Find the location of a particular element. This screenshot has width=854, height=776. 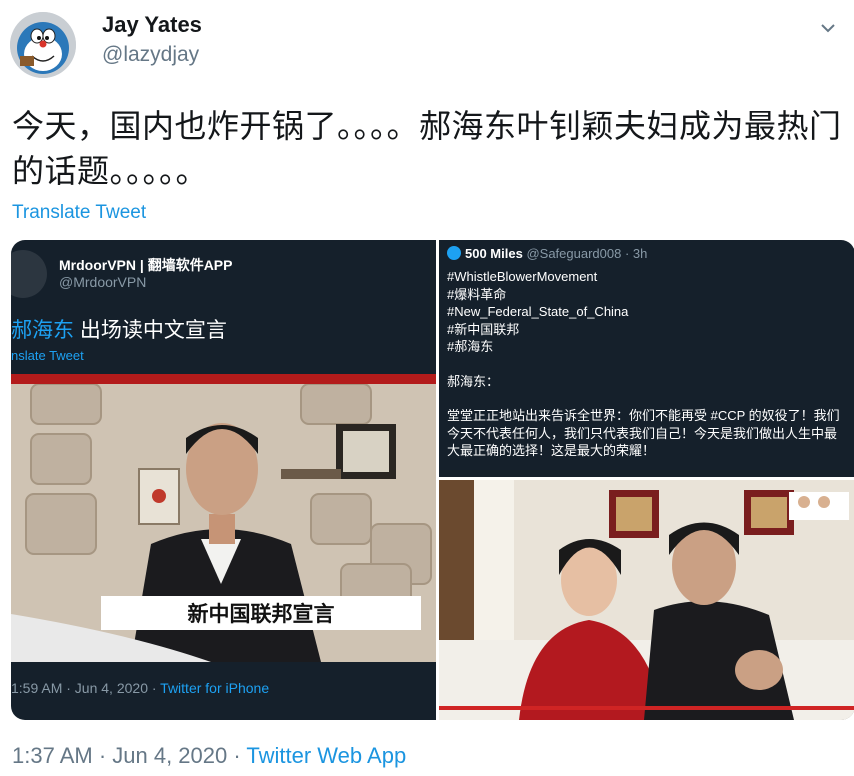

user-handle: @lazydjay is located at coordinates (150, 55).